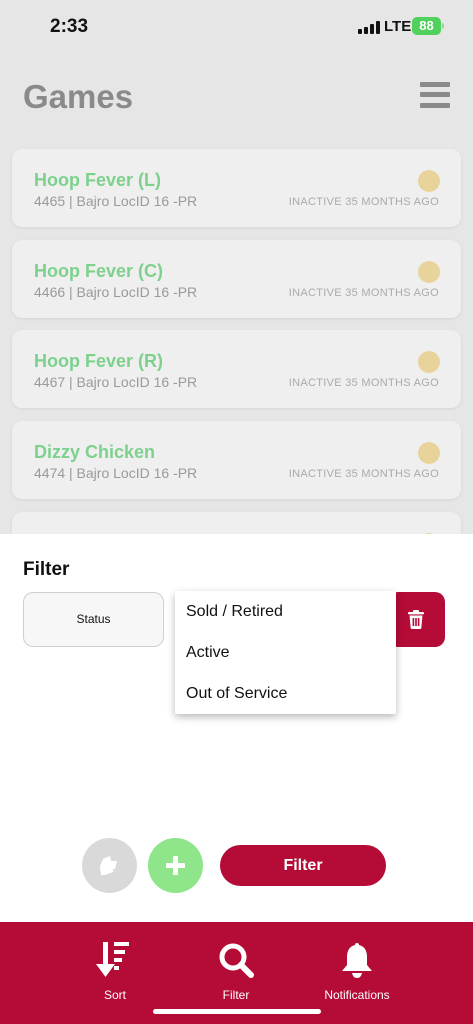 The image size is (473, 1024). I want to click on clear-button, so click(109, 865).